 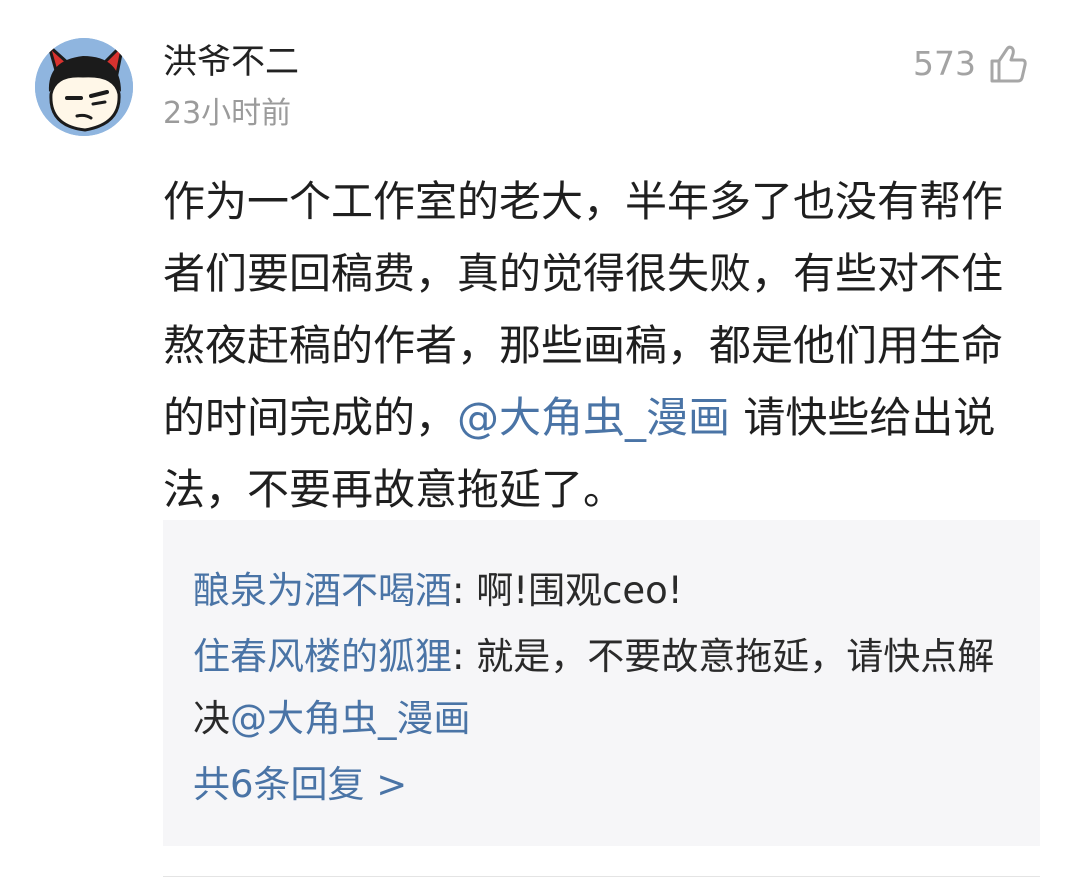 I want to click on user-avatar, so click(x=84, y=87).